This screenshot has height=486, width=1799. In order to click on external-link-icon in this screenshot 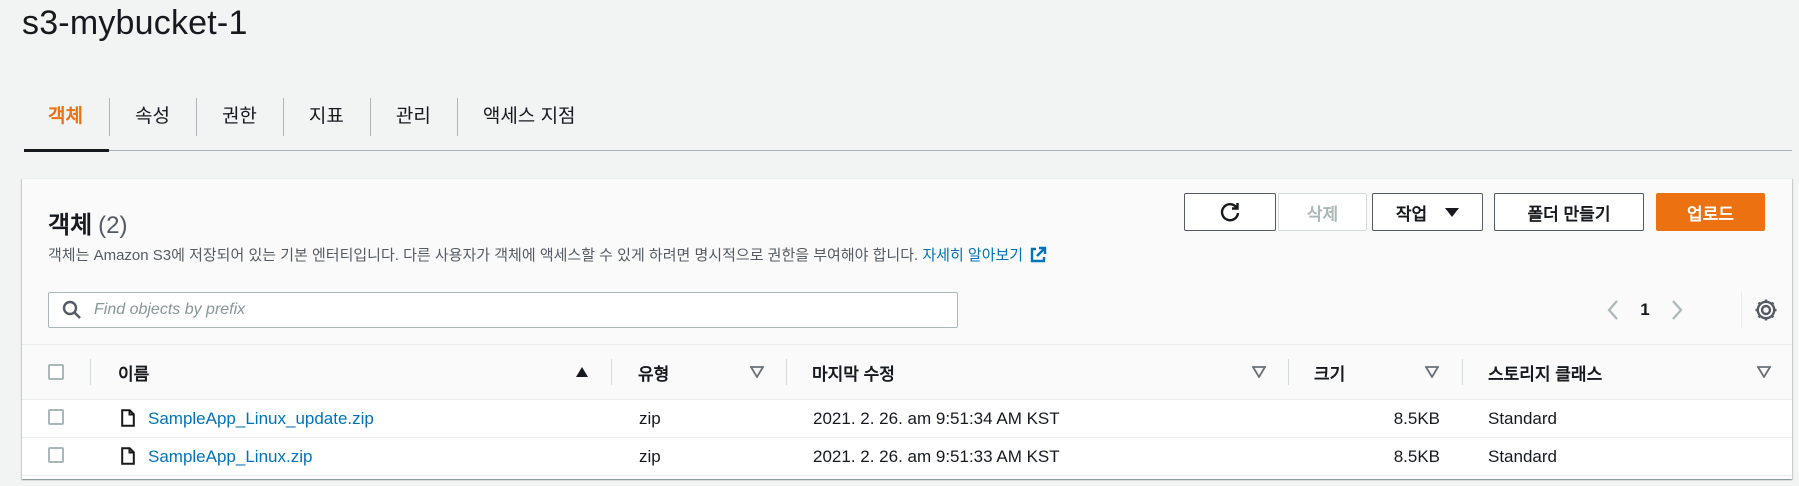, I will do `click(1038, 254)`.